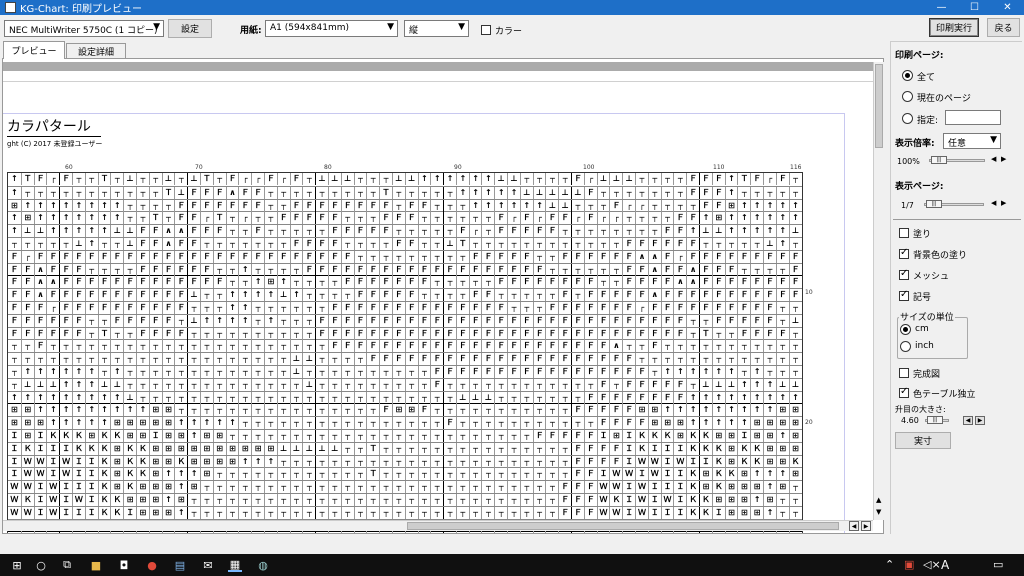  I want to click on tab-preview: プレビュー, so click(34, 50).